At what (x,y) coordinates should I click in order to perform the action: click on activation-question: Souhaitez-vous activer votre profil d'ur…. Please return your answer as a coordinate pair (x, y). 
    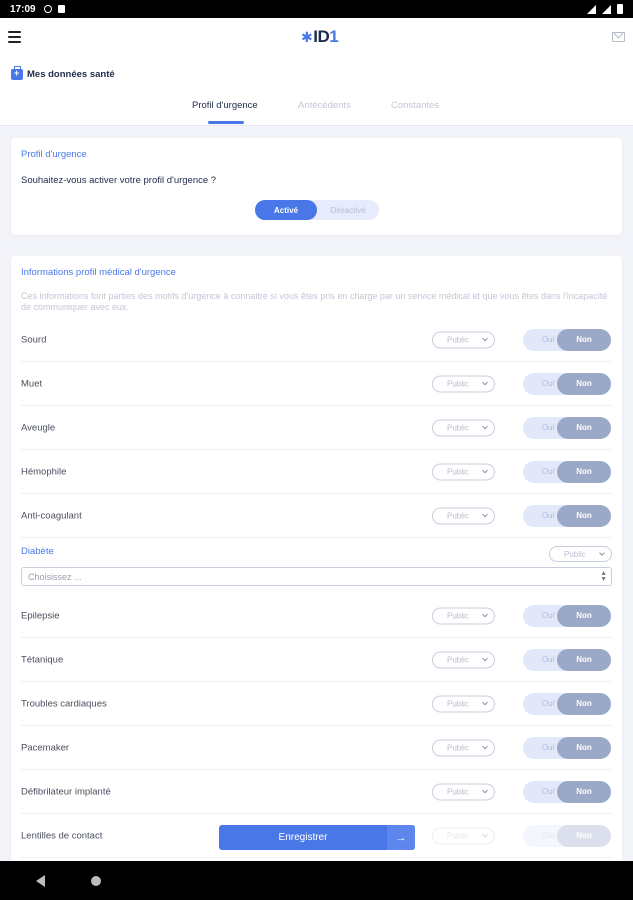
    Looking at the image, I should click on (119, 180).